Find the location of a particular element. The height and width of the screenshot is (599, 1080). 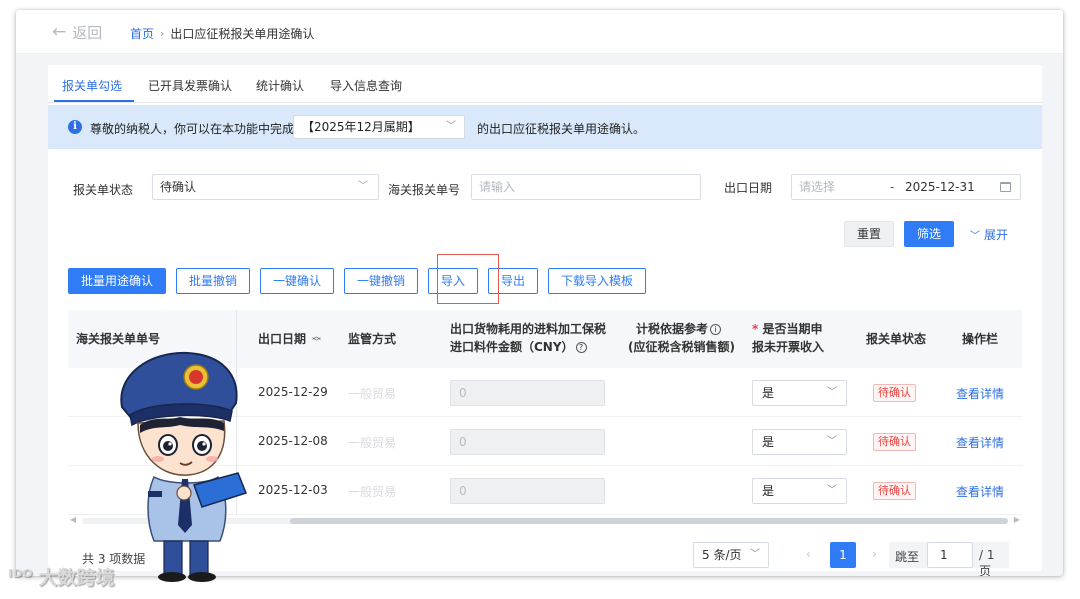

page-number-current: 1 is located at coordinates (843, 555).